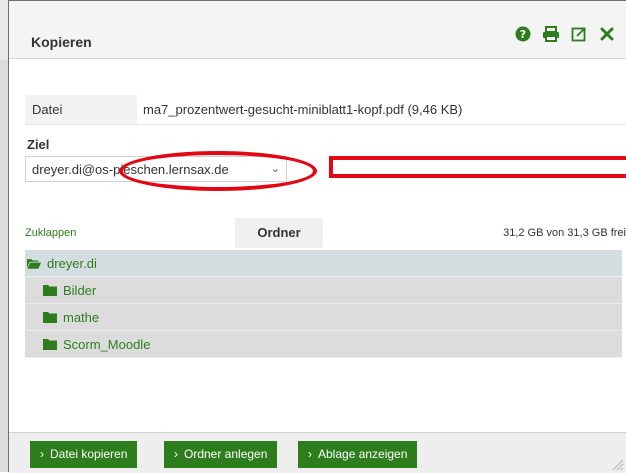 Image resolution: width=626 pixels, height=473 pixels. What do you see at coordinates (275, 169) in the screenshot?
I see `chevron-down-icon: ⌄` at bounding box center [275, 169].